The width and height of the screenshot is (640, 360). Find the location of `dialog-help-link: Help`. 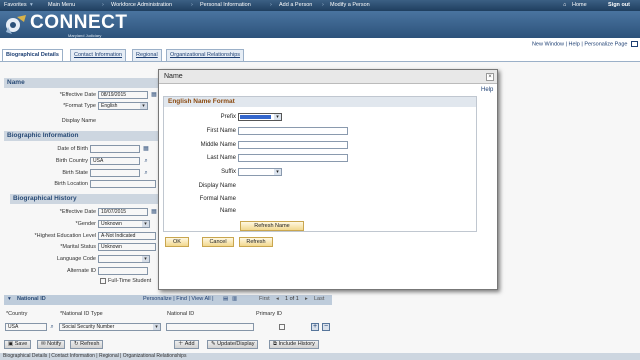

dialog-help-link: Help is located at coordinates (487, 90).